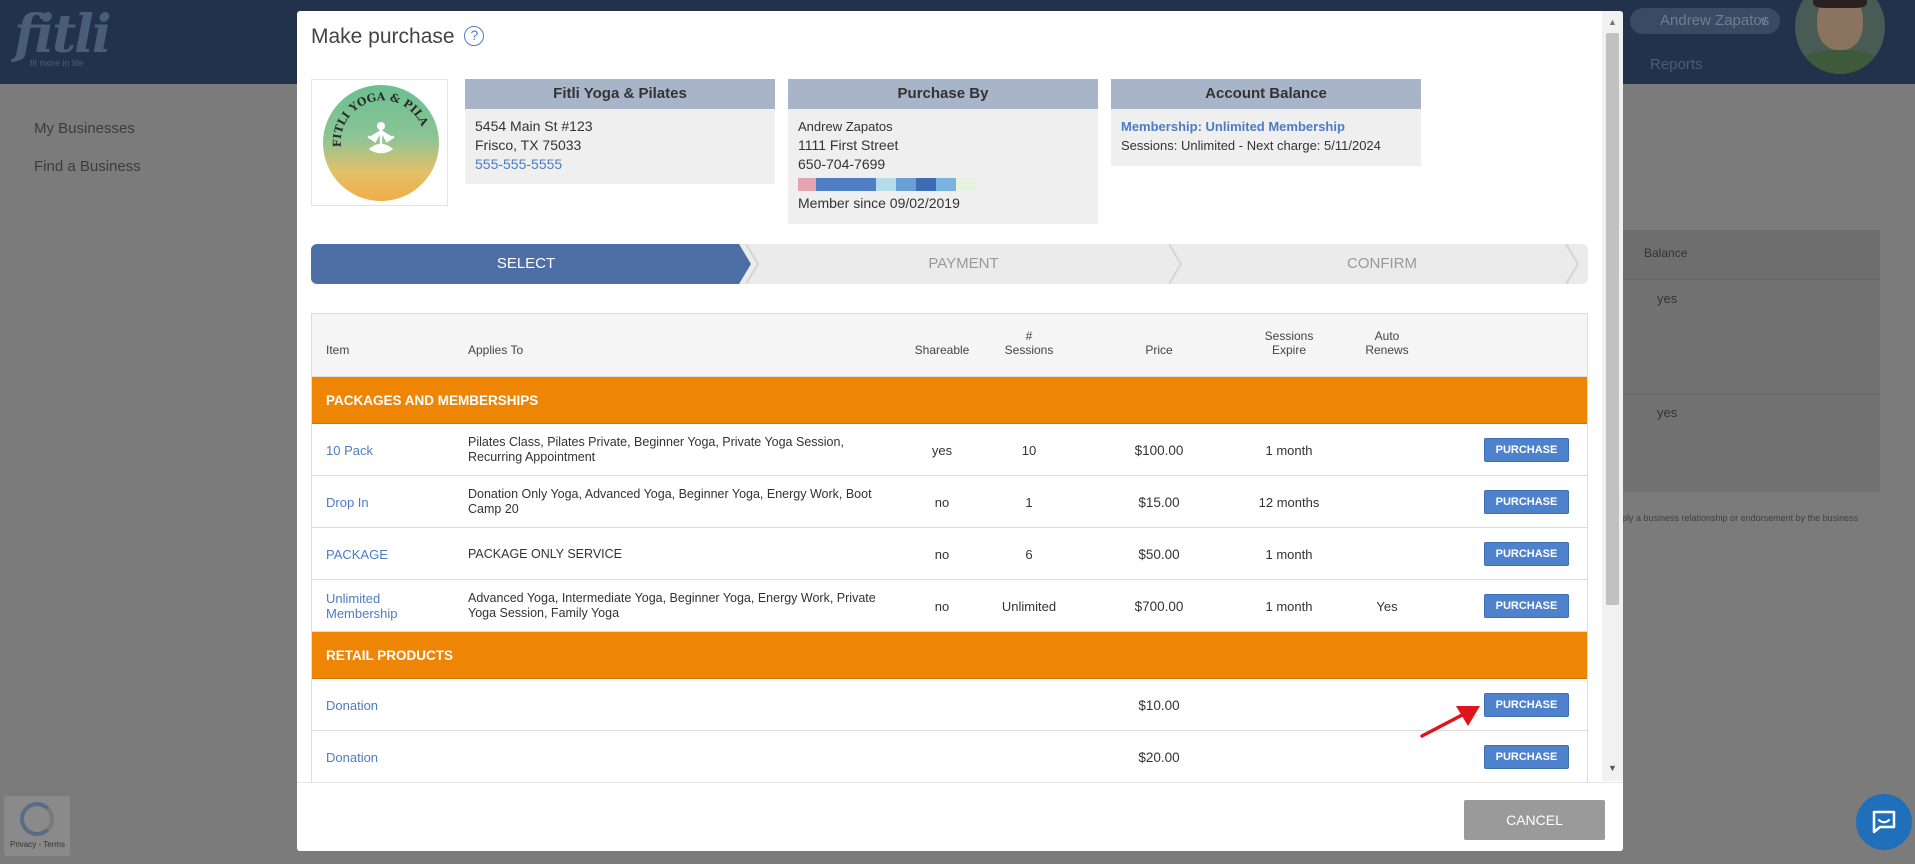  I want to click on col-applies-to: Applies To, so click(496, 350).